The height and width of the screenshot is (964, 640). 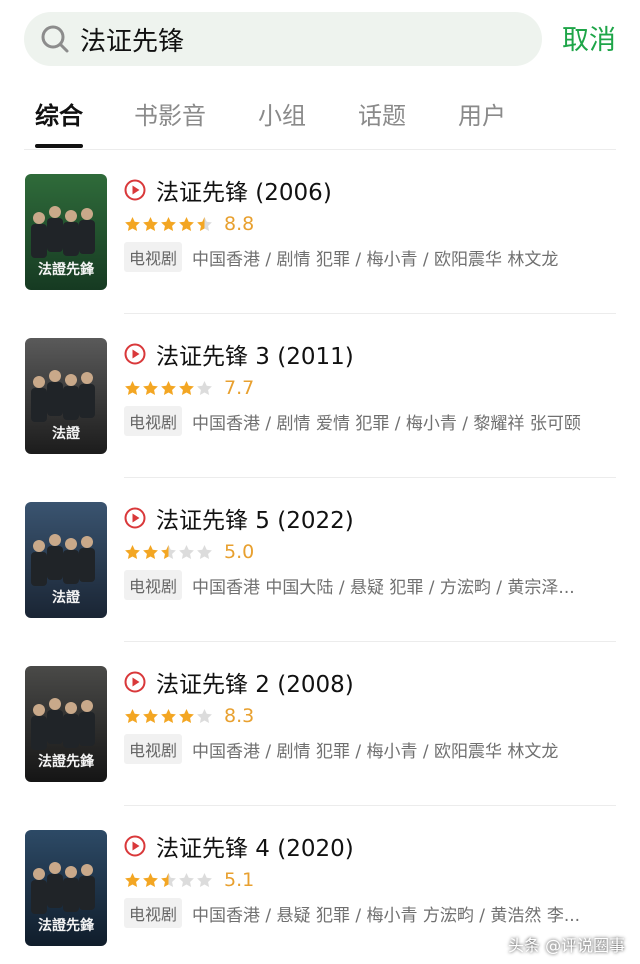 What do you see at coordinates (239, 880) in the screenshot?
I see `rating-score: 5.1` at bounding box center [239, 880].